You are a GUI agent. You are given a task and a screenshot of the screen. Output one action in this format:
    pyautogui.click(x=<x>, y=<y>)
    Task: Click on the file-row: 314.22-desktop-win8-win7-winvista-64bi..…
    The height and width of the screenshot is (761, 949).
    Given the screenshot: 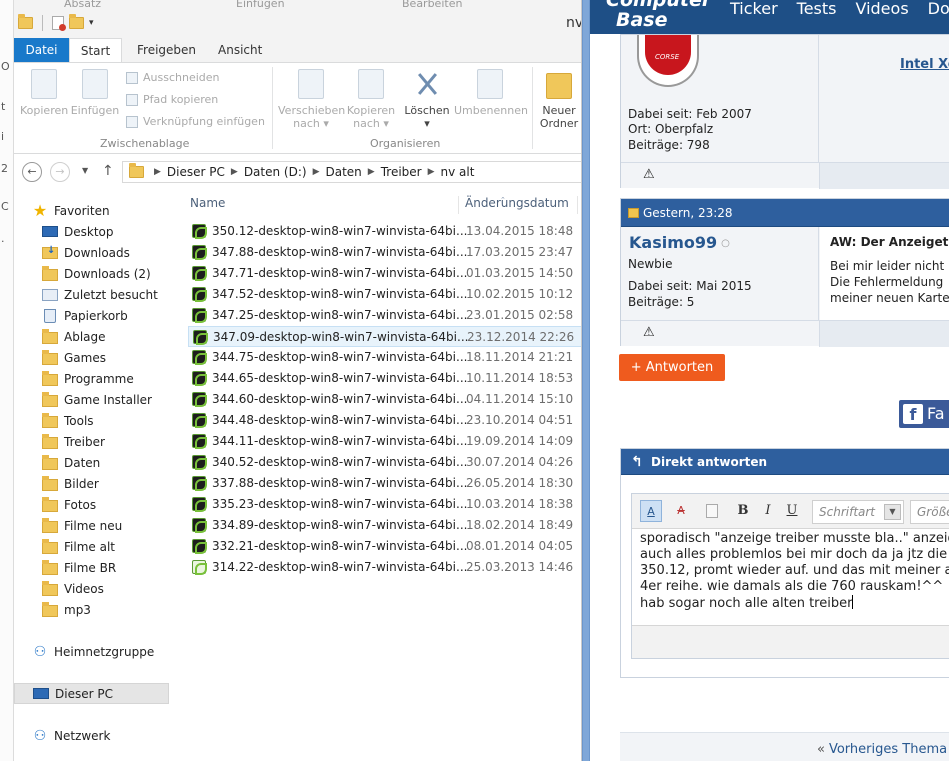 What is the action you would take?
    pyautogui.click(x=384, y=567)
    